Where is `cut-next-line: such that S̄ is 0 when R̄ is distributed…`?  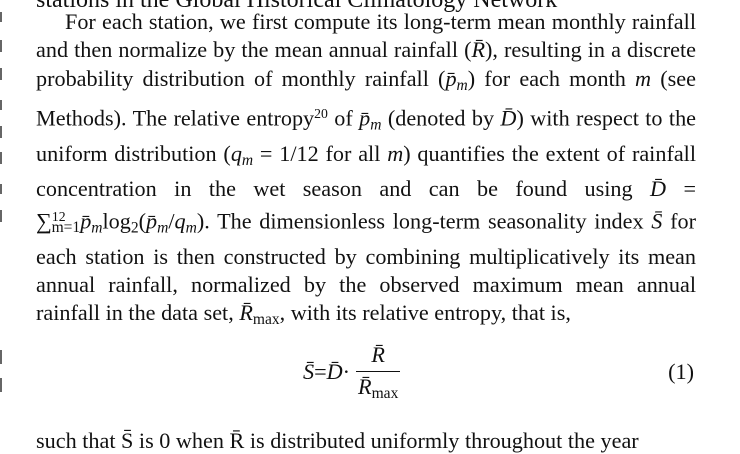 cut-next-line: such that S̄ is 0 when R̄ is distributed… is located at coordinates (337, 440).